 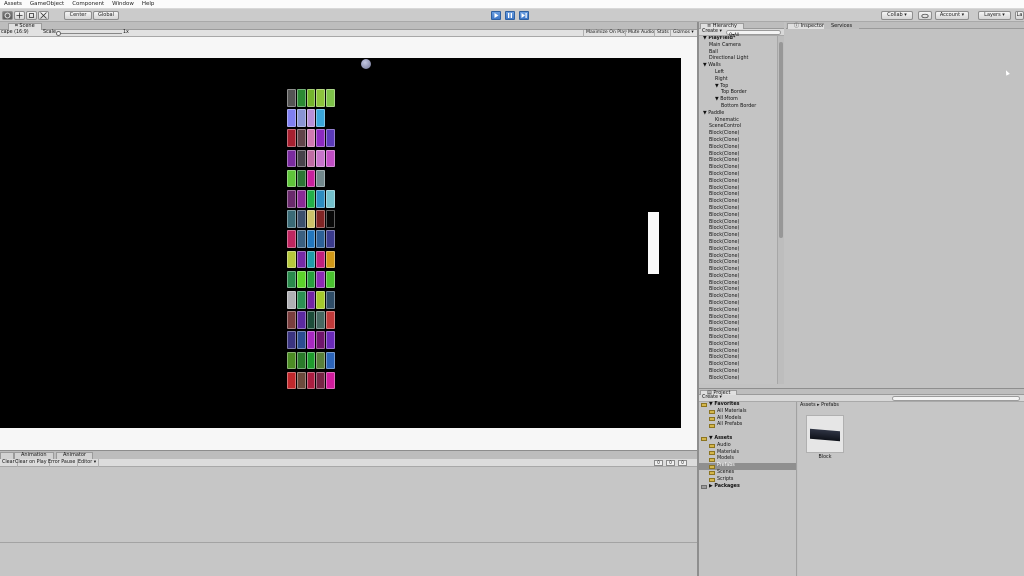 I want to click on tab-animator: Animator, so click(x=74, y=455).